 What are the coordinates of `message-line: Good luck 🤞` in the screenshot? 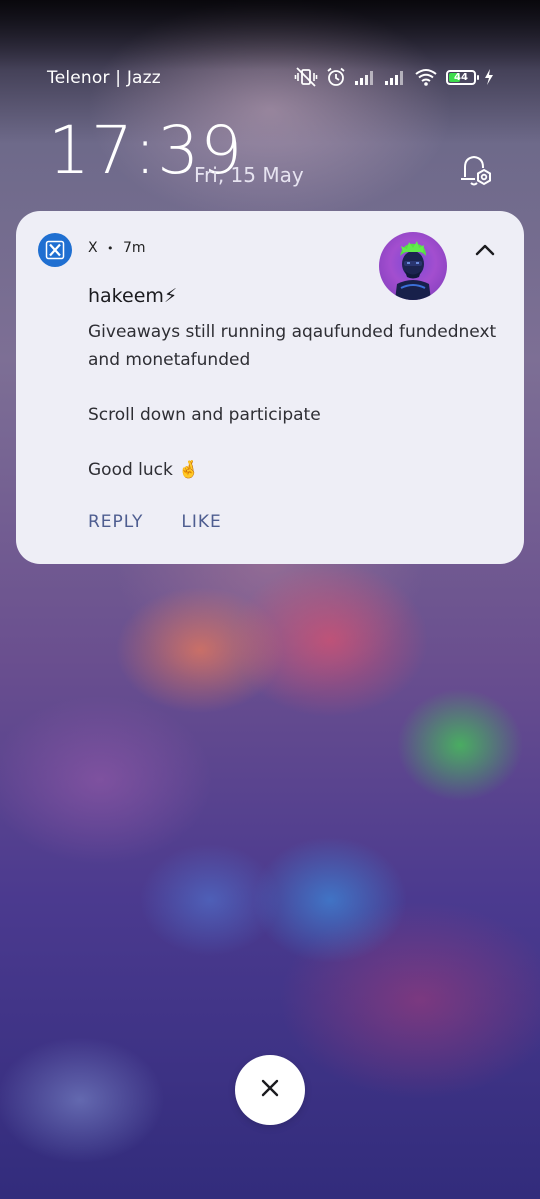 It's located at (144, 469).